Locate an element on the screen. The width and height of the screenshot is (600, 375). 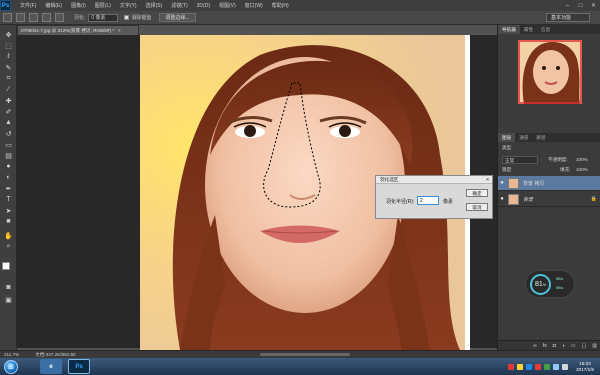
brush-icon: ✐ is located at coordinates (8, 111).